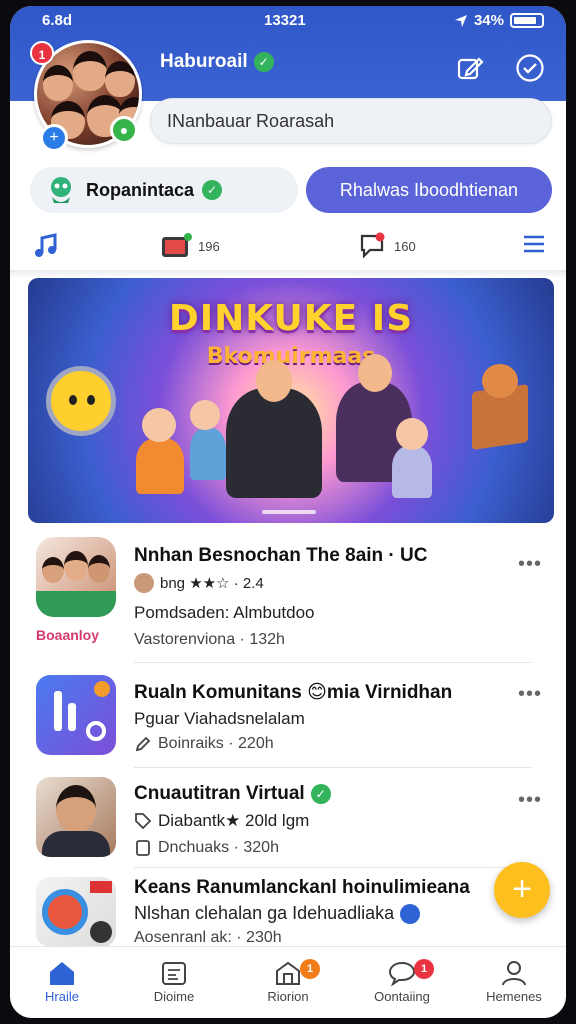  I want to click on tab-calendar: Dioime, so click(174, 980).